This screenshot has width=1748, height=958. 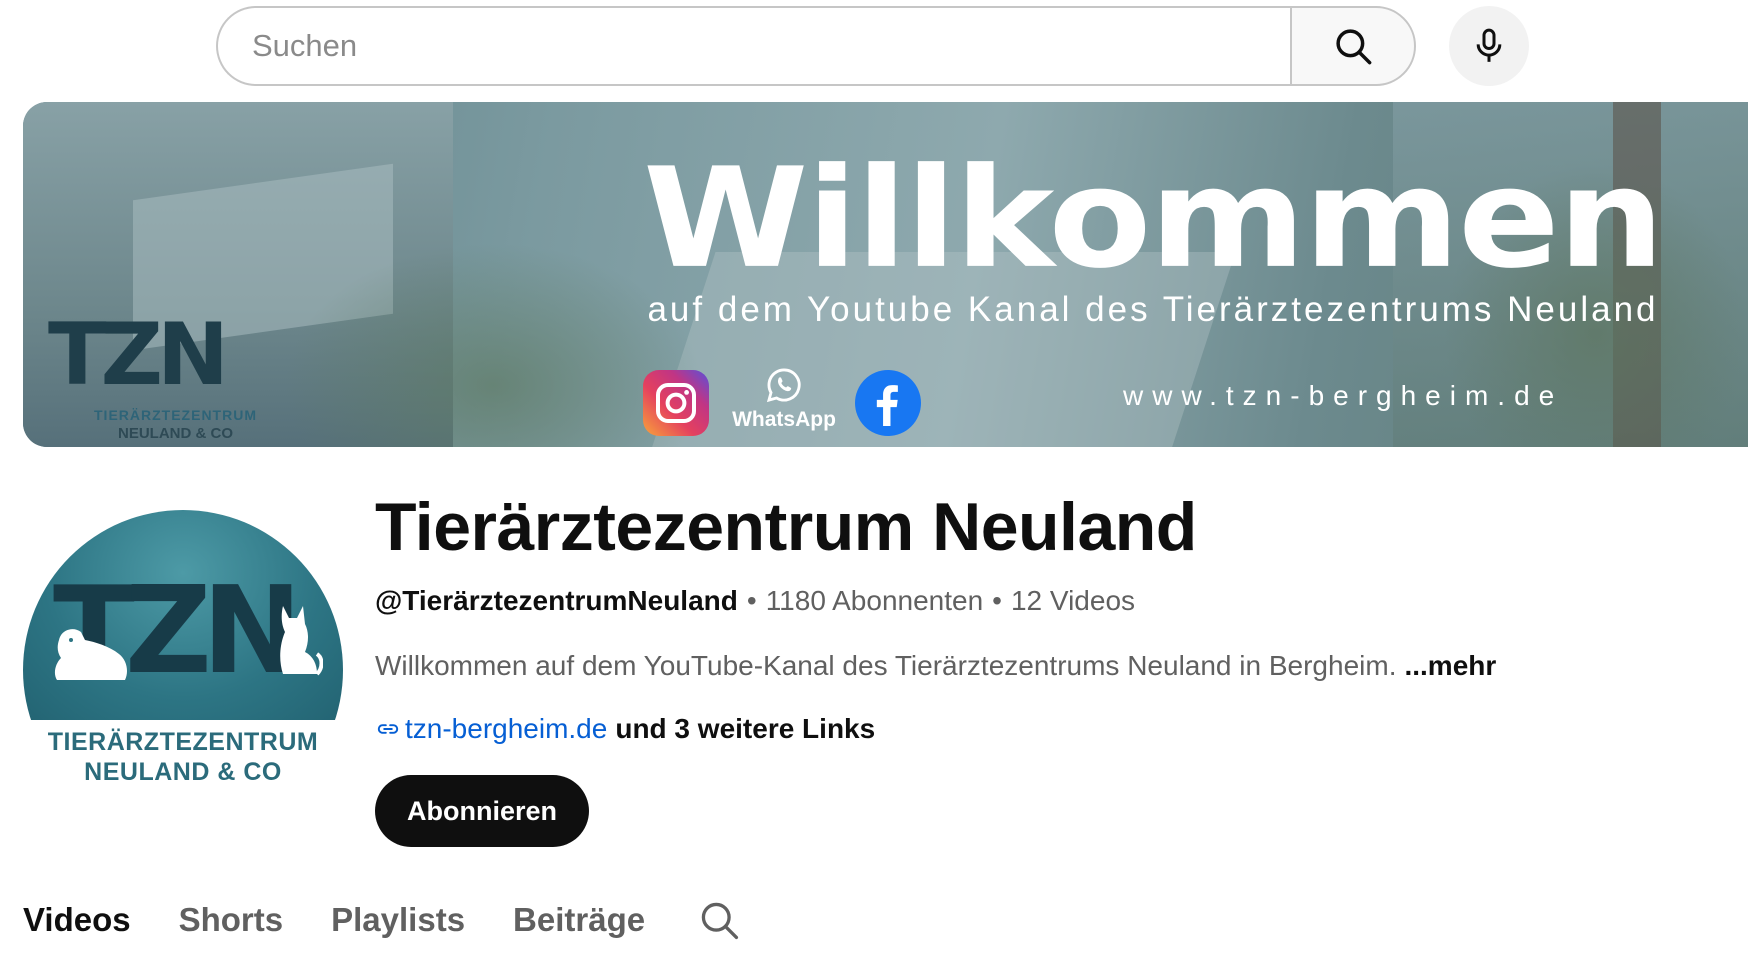 I want to click on banner-url: www.tzn-bergheim.de, so click(x=1343, y=395).